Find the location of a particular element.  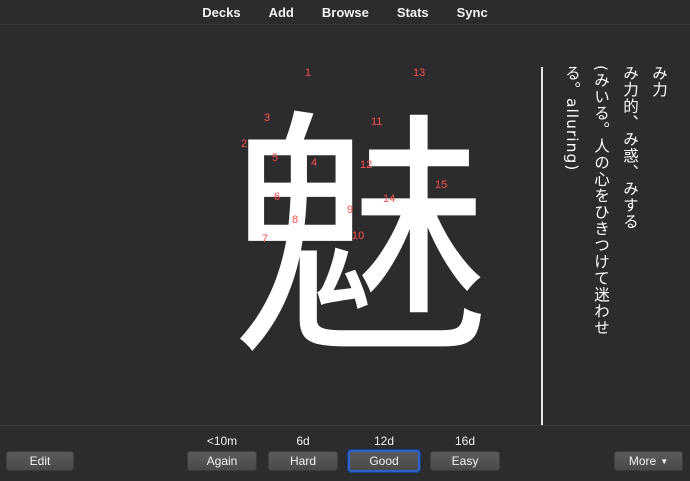

nav-sync: Sync is located at coordinates (472, 12).